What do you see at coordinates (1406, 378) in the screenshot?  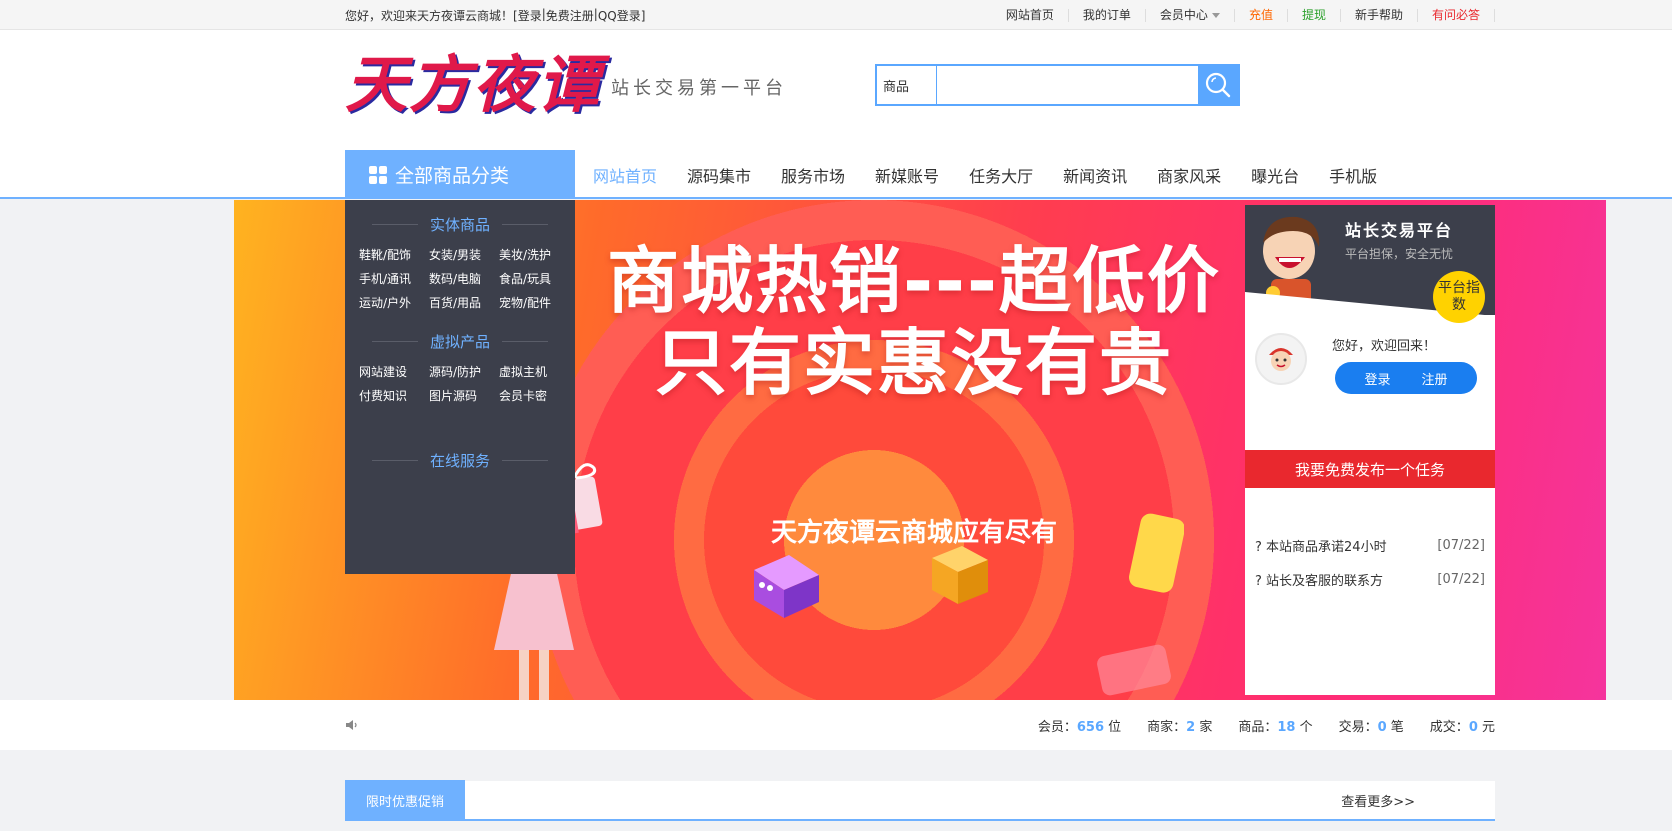 I see `auth-buttons: 登录 注册` at bounding box center [1406, 378].